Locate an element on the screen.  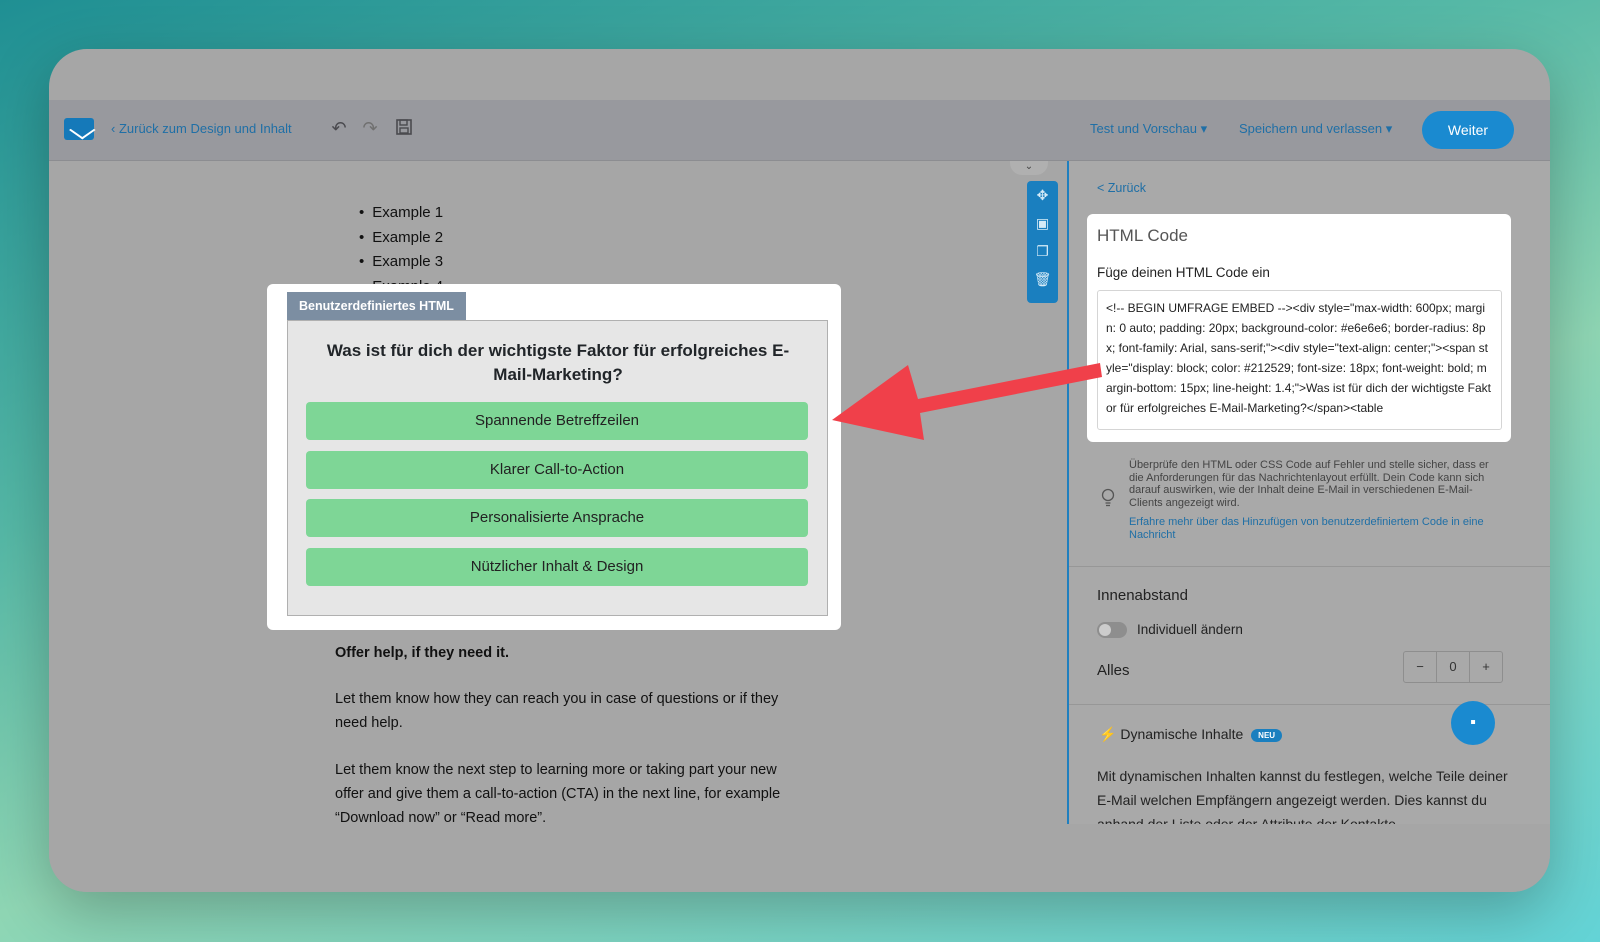
html-code-label: Füge deinen HTML Code ein is located at coordinates (1183, 272).